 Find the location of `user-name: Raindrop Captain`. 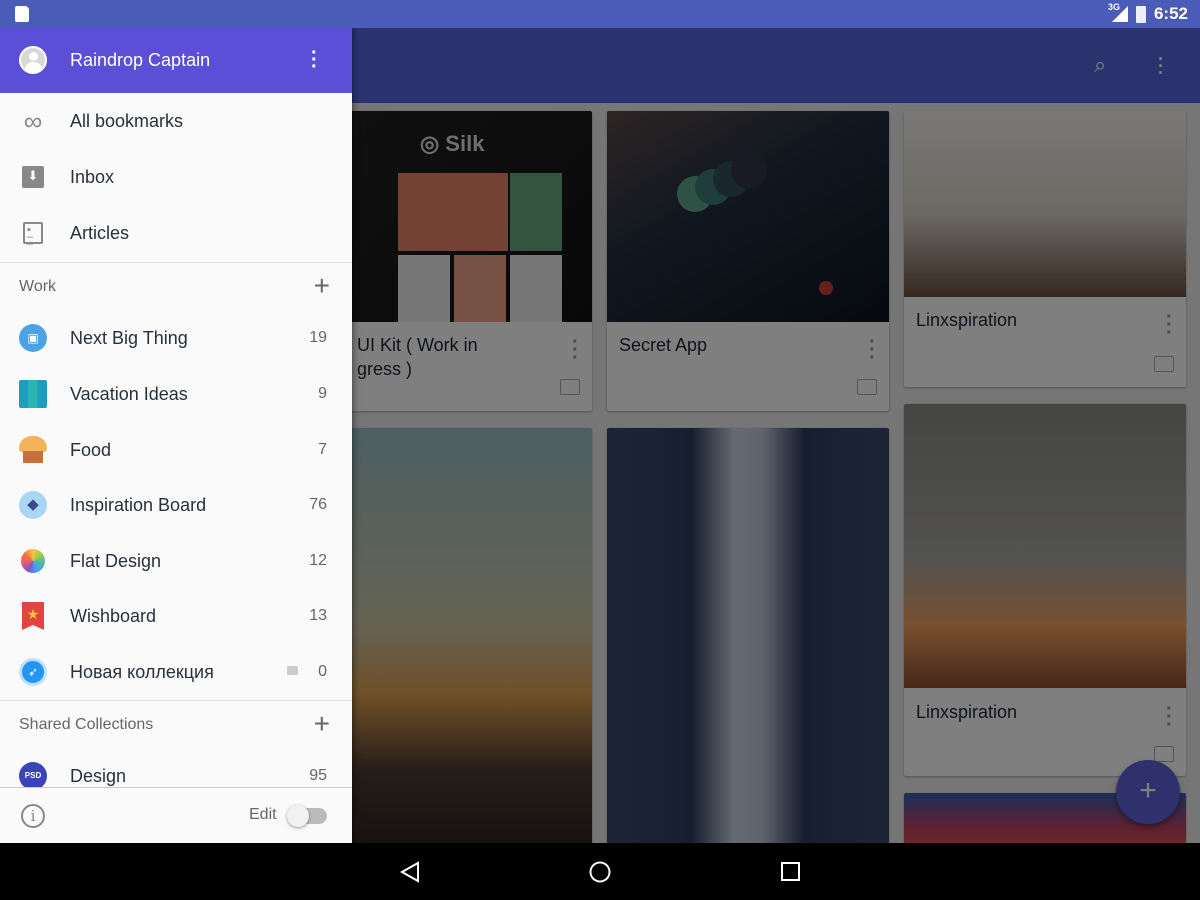

user-name: Raindrop Captain is located at coordinates (140, 60).